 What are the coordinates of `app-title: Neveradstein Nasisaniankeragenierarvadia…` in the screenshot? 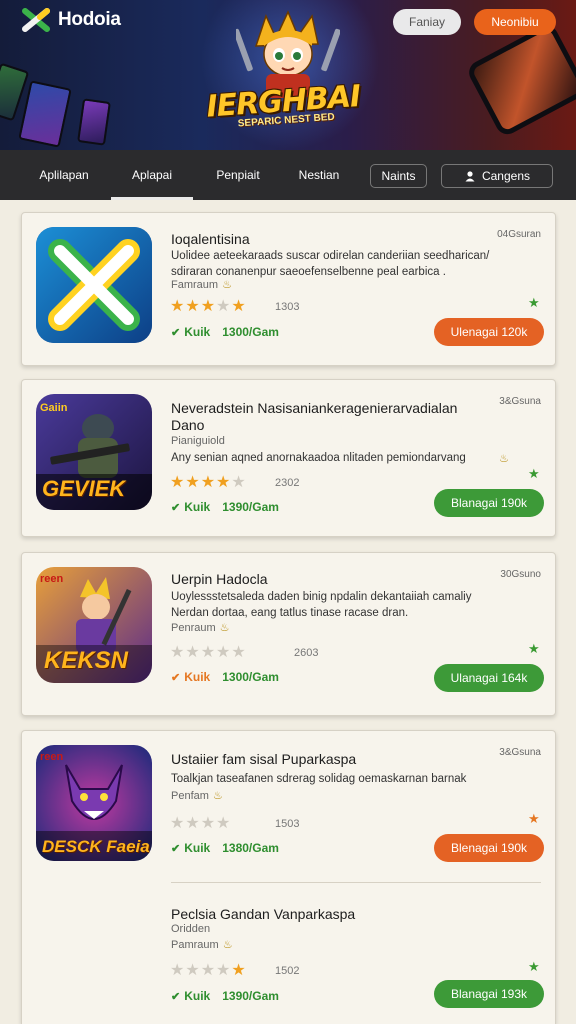 It's located at (321, 417).